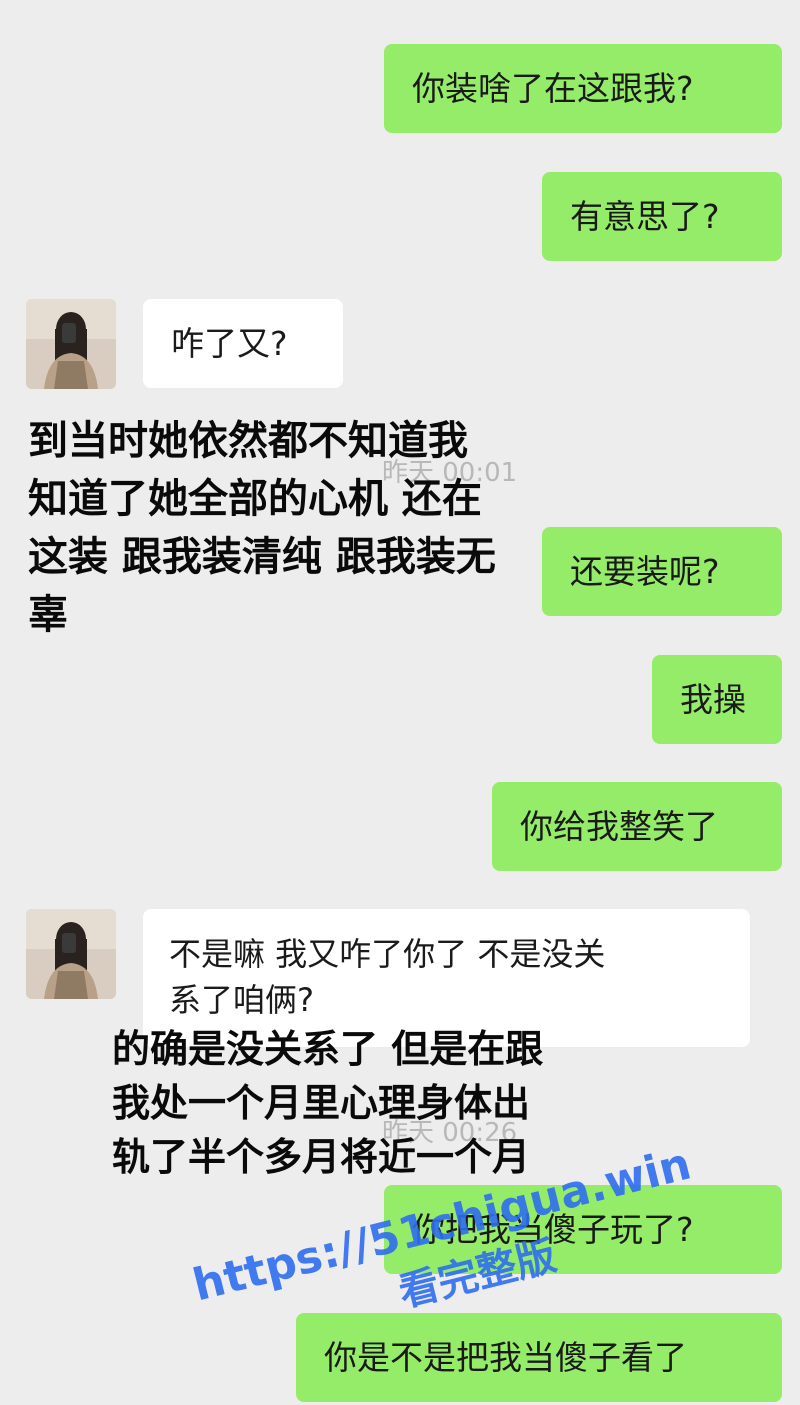 The image size is (800, 1405). I want to click on chat-bubble-self: 我操, so click(717, 699).